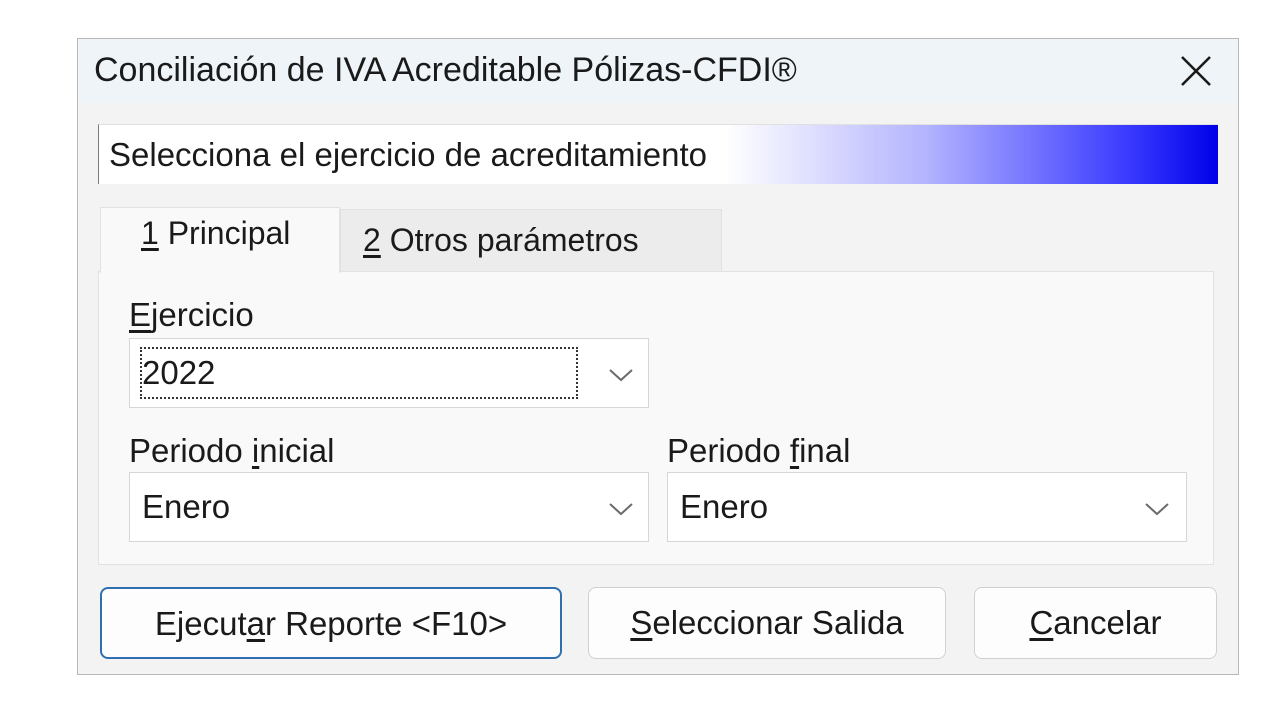 This screenshot has width=1280, height=720. What do you see at coordinates (724, 506) in the screenshot?
I see `periodo-final-value: Enero` at bounding box center [724, 506].